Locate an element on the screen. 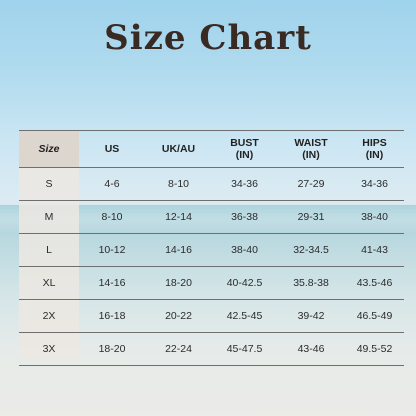  size-cell: S is located at coordinates (49, 184).